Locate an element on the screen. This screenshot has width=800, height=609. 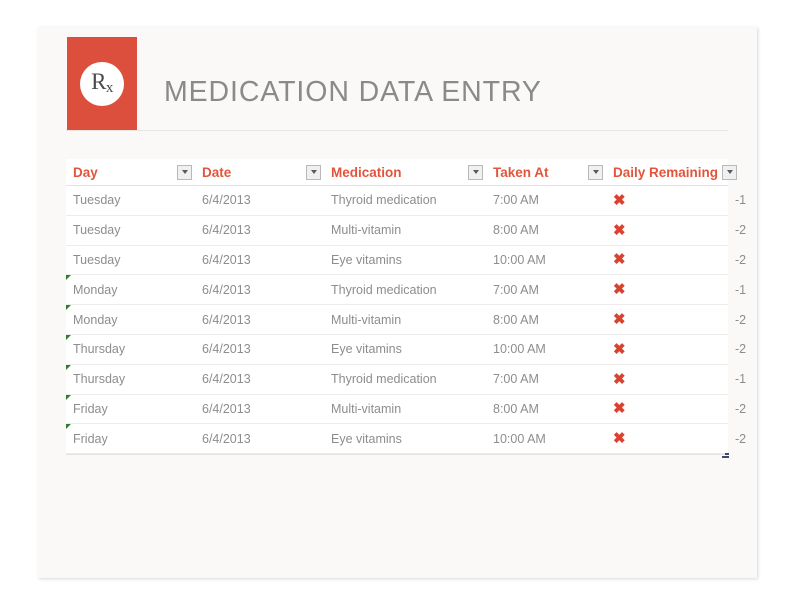
cell-day-text: Tuesday is located at coordinates (97, 200).